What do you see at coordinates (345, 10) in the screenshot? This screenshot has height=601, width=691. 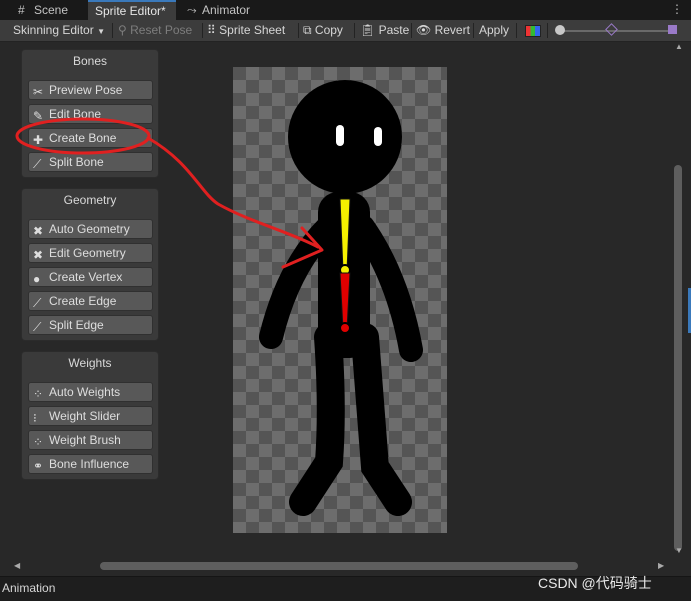 I see `editor-tab-bar: # Scene Sprite Editor* ⤳ Animator ⋮` at bounding box center [345, 10].